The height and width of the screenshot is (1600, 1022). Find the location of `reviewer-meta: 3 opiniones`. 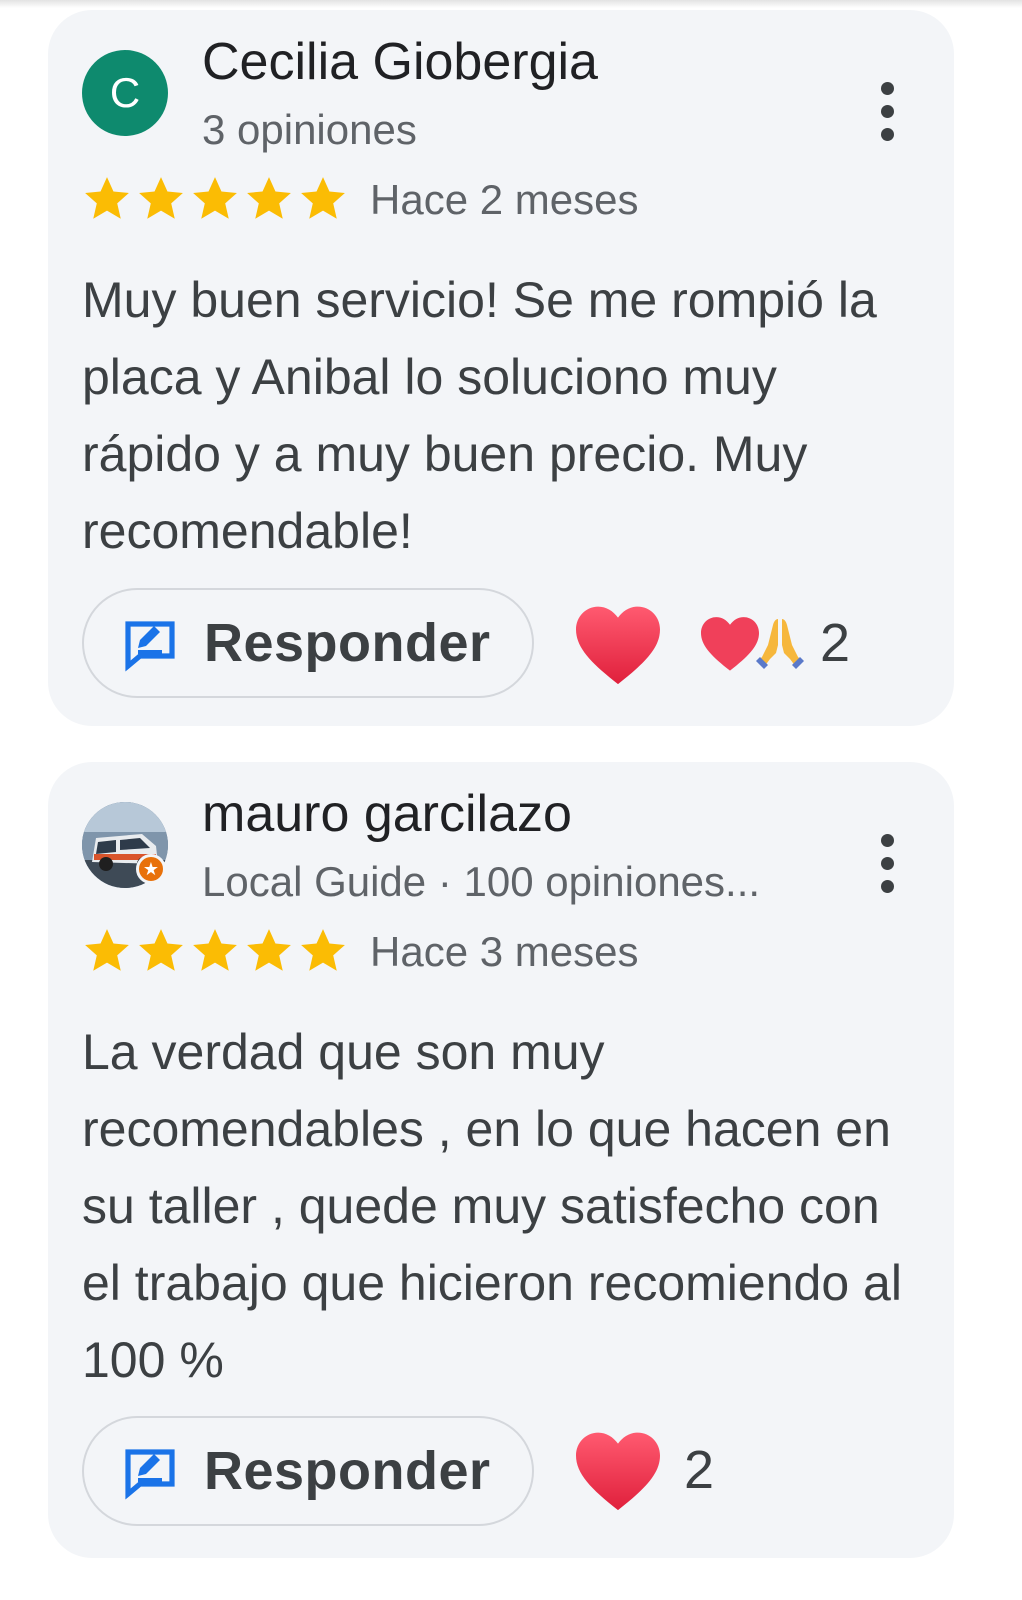

reviewer-meta: 3 opiniones is located at coordinates (309, 129).